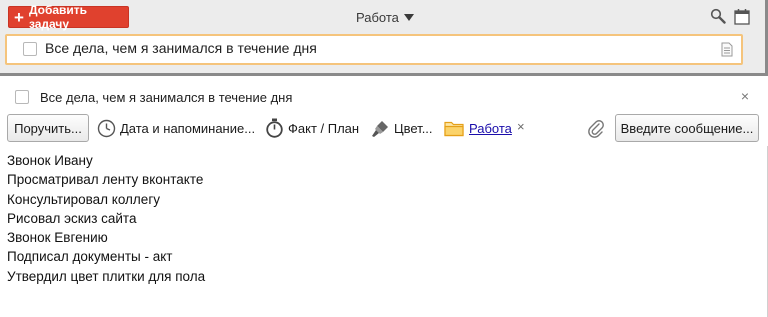  What do you see at coordinates (718, 16) in the screenshot?
I see `search-icon` at bounding box center [718, 16].